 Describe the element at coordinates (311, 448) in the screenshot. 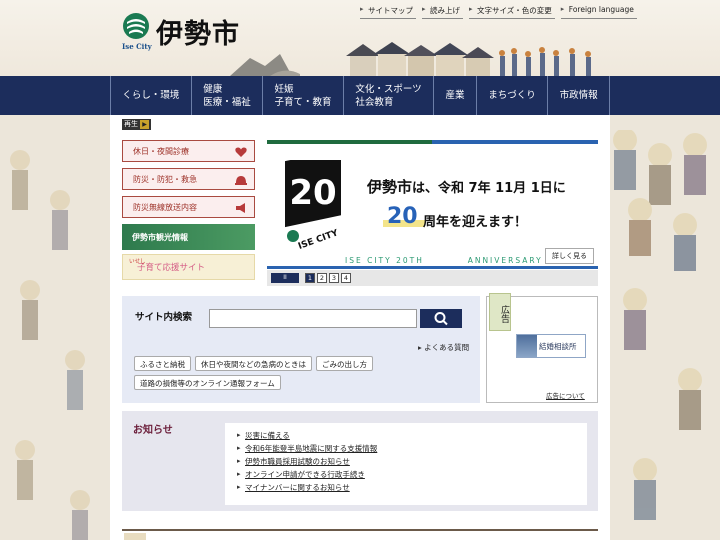

I see `news-link: 令和6年能登半島地震に関する支援情報` at that location.